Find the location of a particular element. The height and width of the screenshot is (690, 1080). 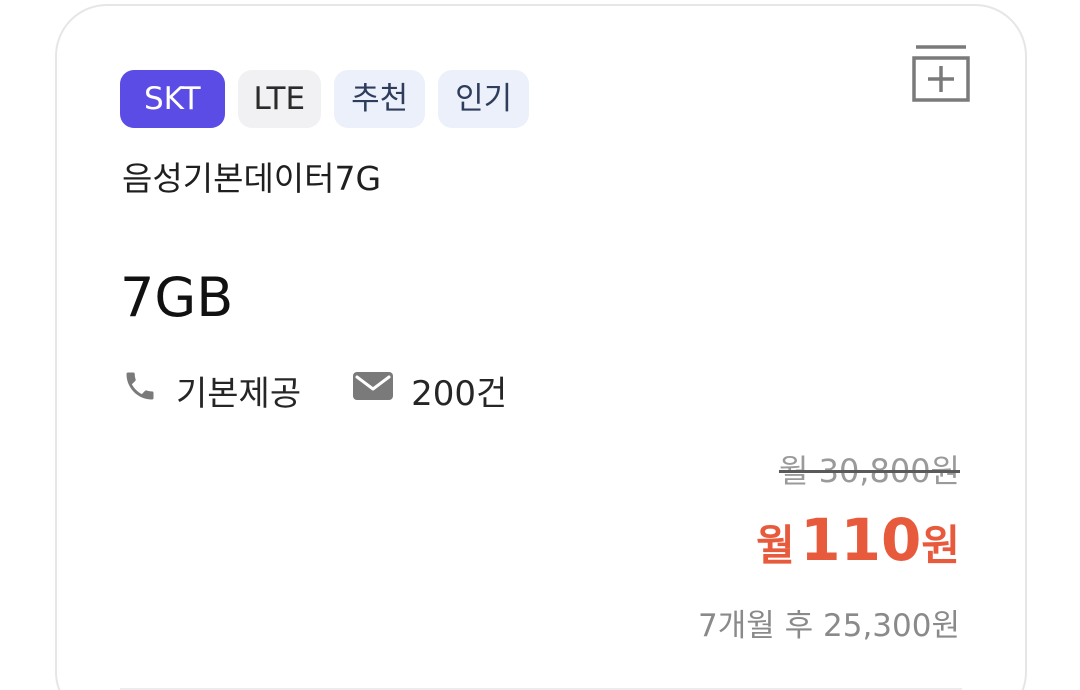

recommended-tag: 추천 is located at coordinates (380, 99).